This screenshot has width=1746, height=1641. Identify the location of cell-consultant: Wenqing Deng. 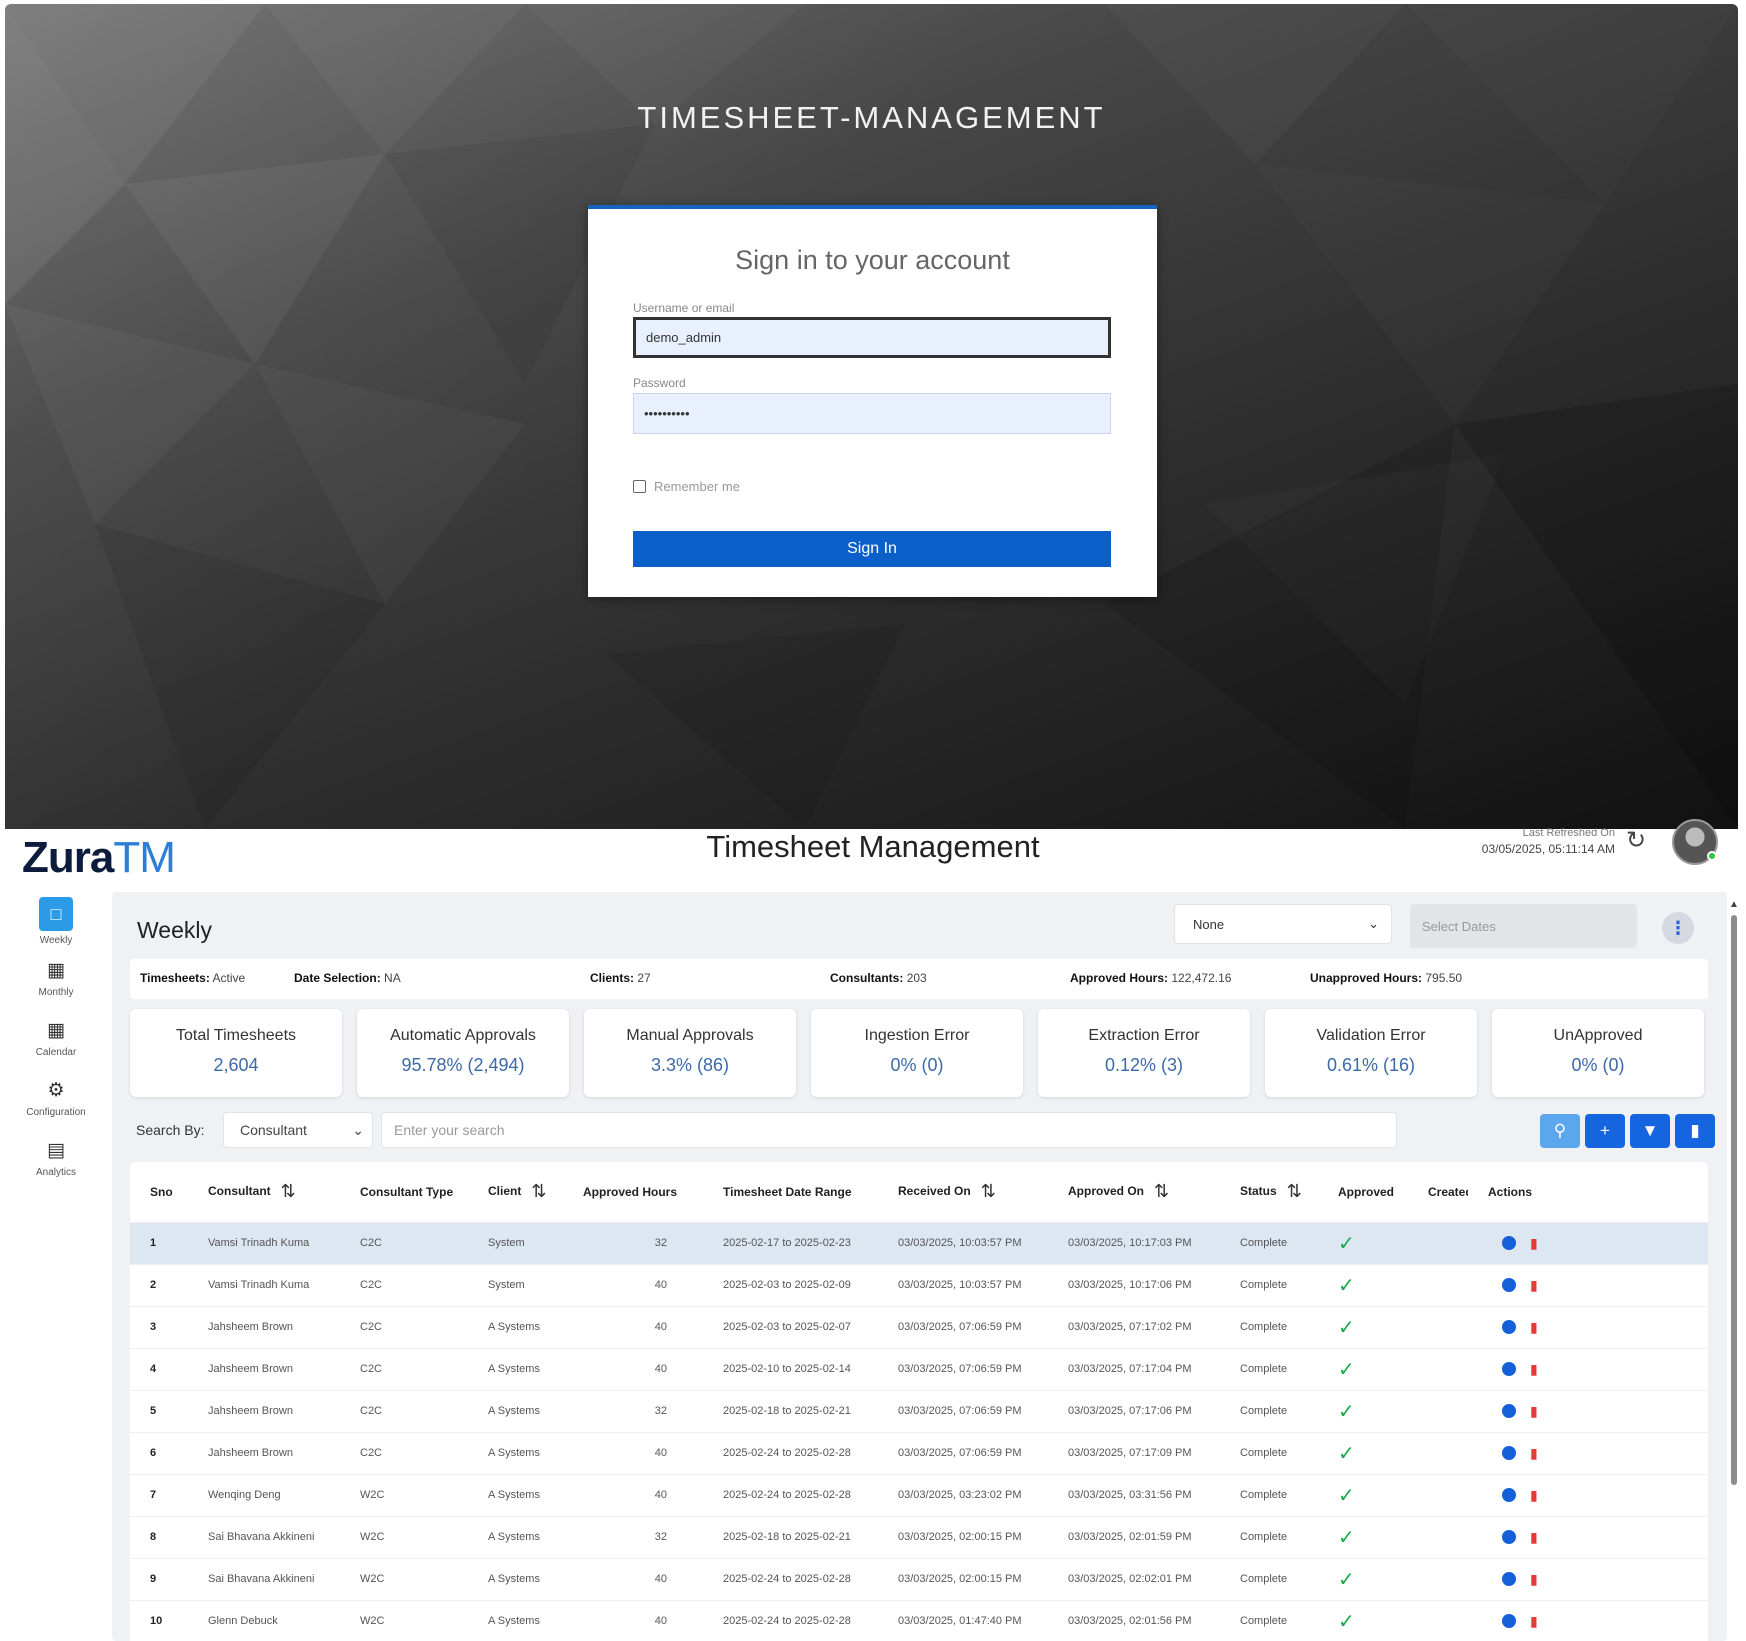
(244, 1495).